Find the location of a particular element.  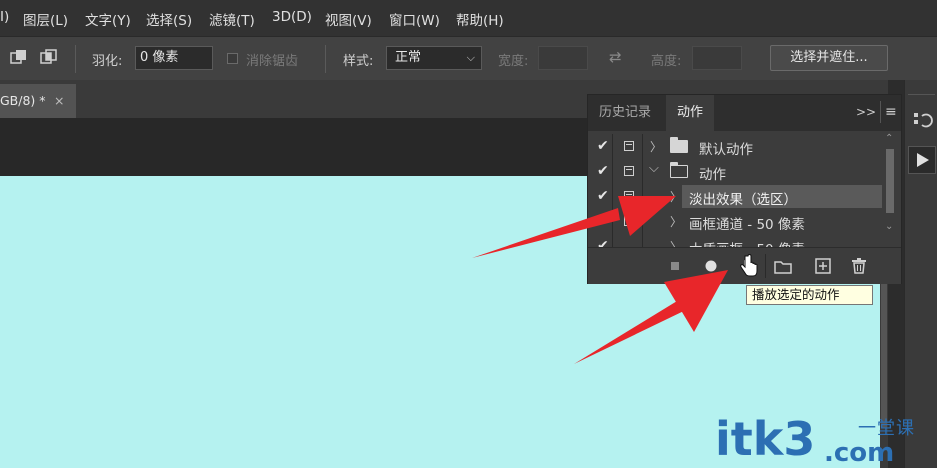

annotation-arrows is located at coordinates (600, 280).